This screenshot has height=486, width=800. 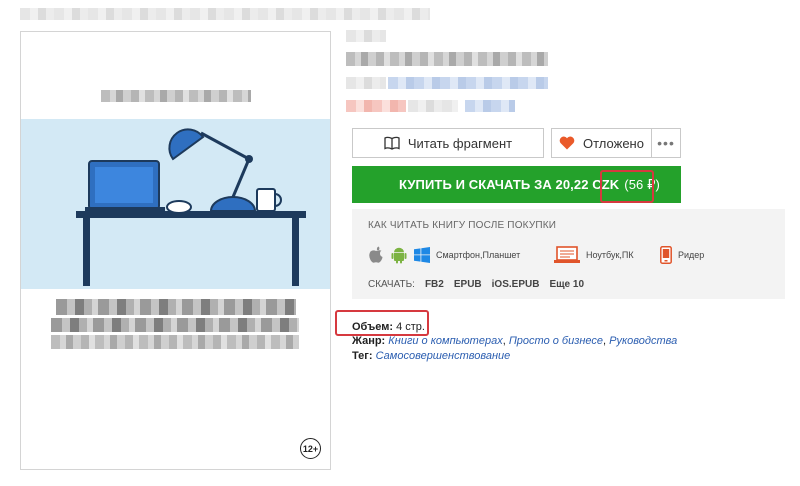 I want to click on more-options-button: •••, so click(x=666, y=143).